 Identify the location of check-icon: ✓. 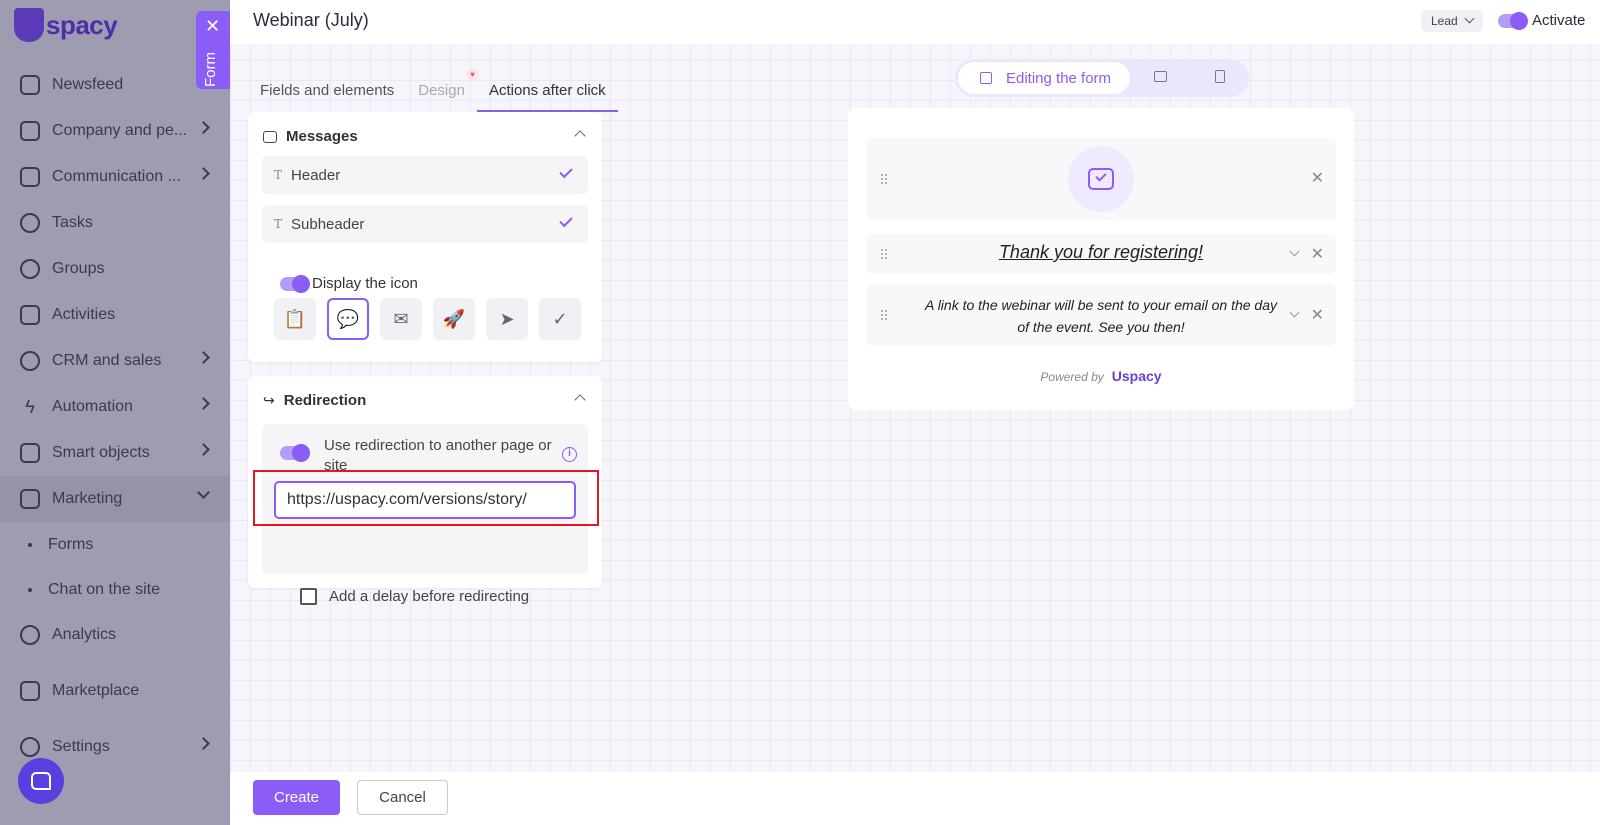
(560, 319).